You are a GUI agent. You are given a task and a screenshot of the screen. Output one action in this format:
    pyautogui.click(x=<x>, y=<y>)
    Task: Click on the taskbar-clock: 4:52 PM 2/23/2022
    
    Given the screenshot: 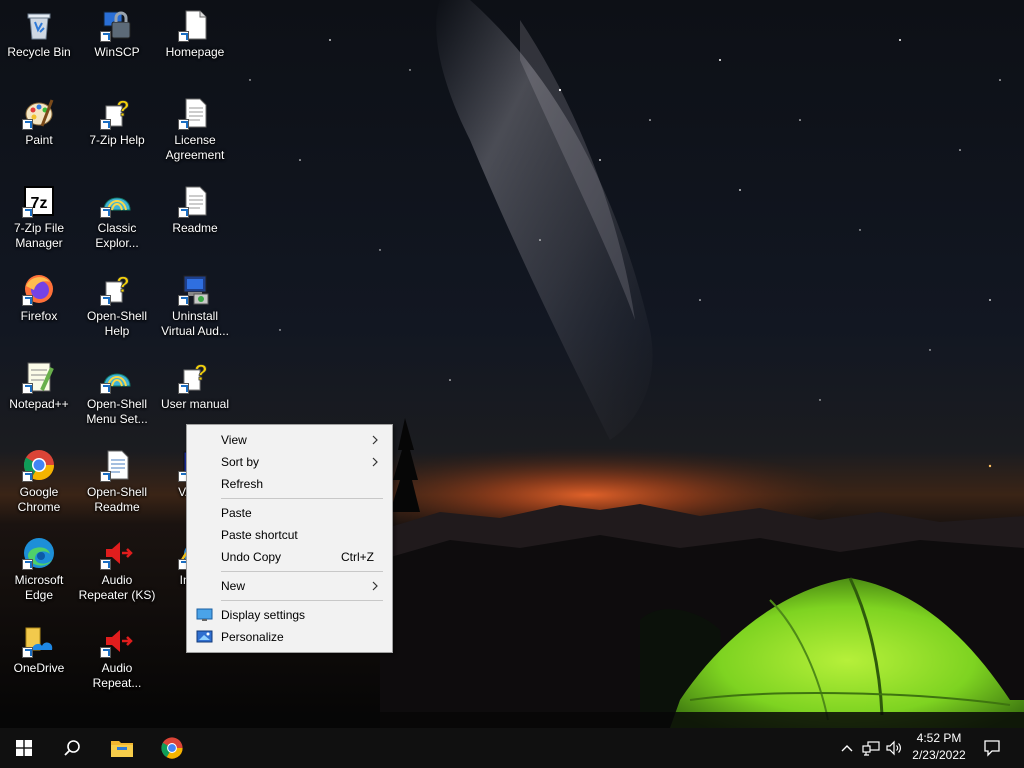 What is the action you would take?
    pyautogui.click(x=939, y=748)
    